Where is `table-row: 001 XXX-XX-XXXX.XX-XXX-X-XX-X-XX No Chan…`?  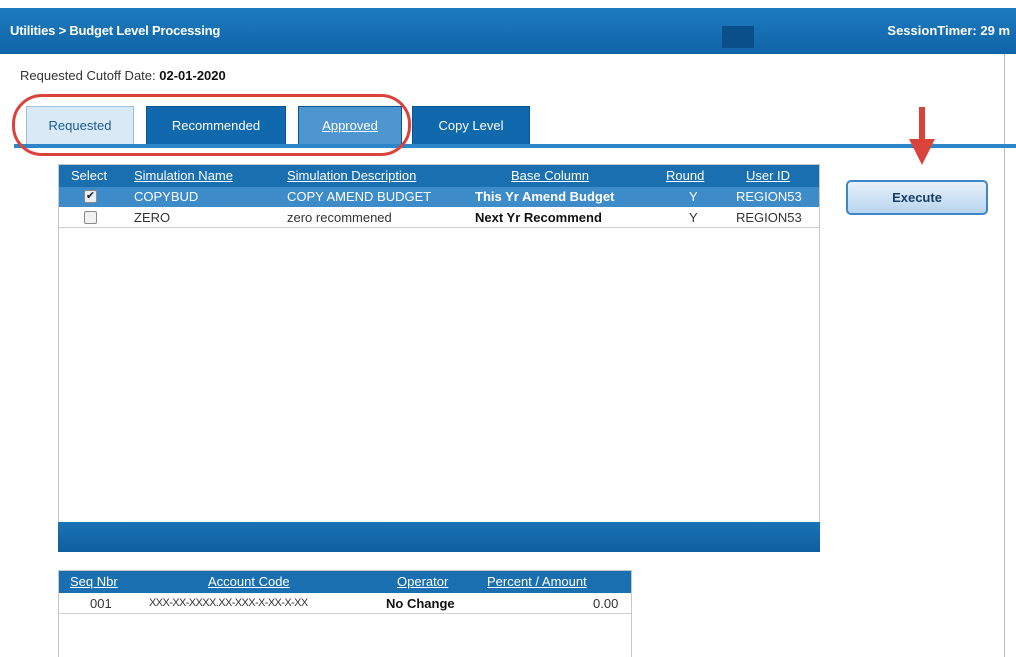 table-row: 001 XXX-XX-XXXX.XX-XXX-X-XX-X-XX No Chan… is located at coordinates (345, 604).